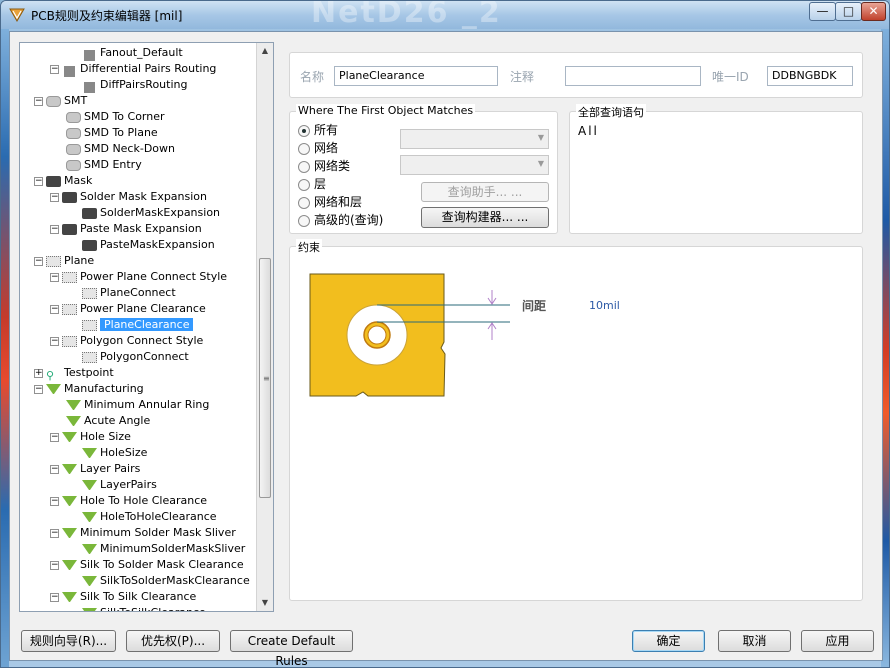 This screenshot has width=890, height=668. Describe the element at coordinates (474, 139) in the screenshot. I see `match-combo-1: ▼` at that location.